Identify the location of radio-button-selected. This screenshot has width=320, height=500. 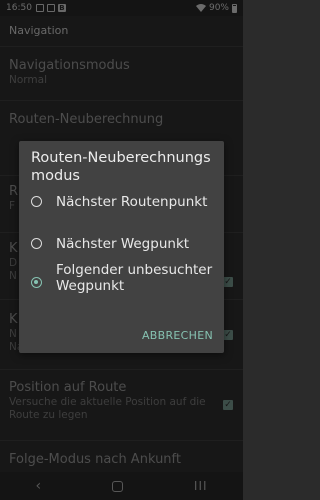
(36, 282).